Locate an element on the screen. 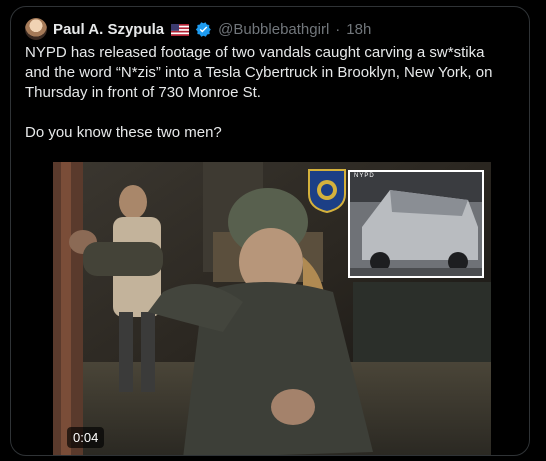 The width and height of the screenshot is (546, 461). tweet-time: 18h is located at coordinates (358, 29).